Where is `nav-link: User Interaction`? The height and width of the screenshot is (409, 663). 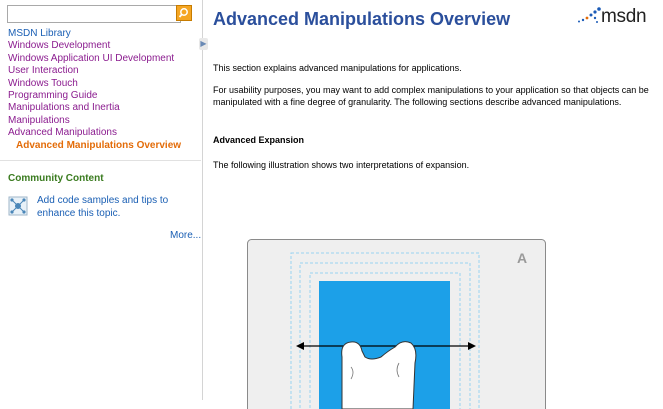 nav-link: User Interaction is located at coordinates (43, 70).